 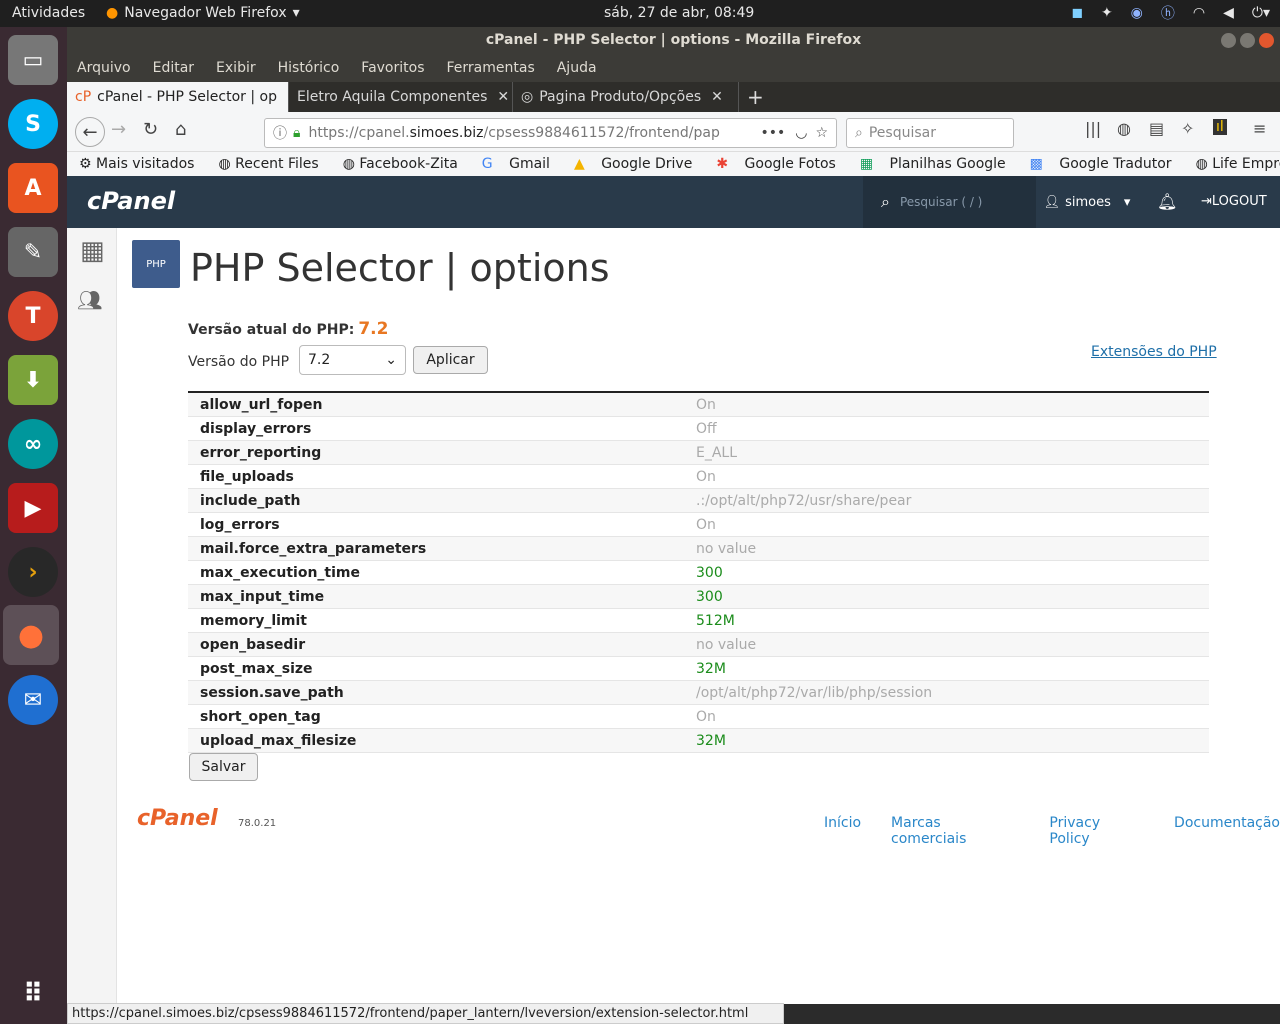 I want to click on new-tab-button: +, so click(x=755, y=97).